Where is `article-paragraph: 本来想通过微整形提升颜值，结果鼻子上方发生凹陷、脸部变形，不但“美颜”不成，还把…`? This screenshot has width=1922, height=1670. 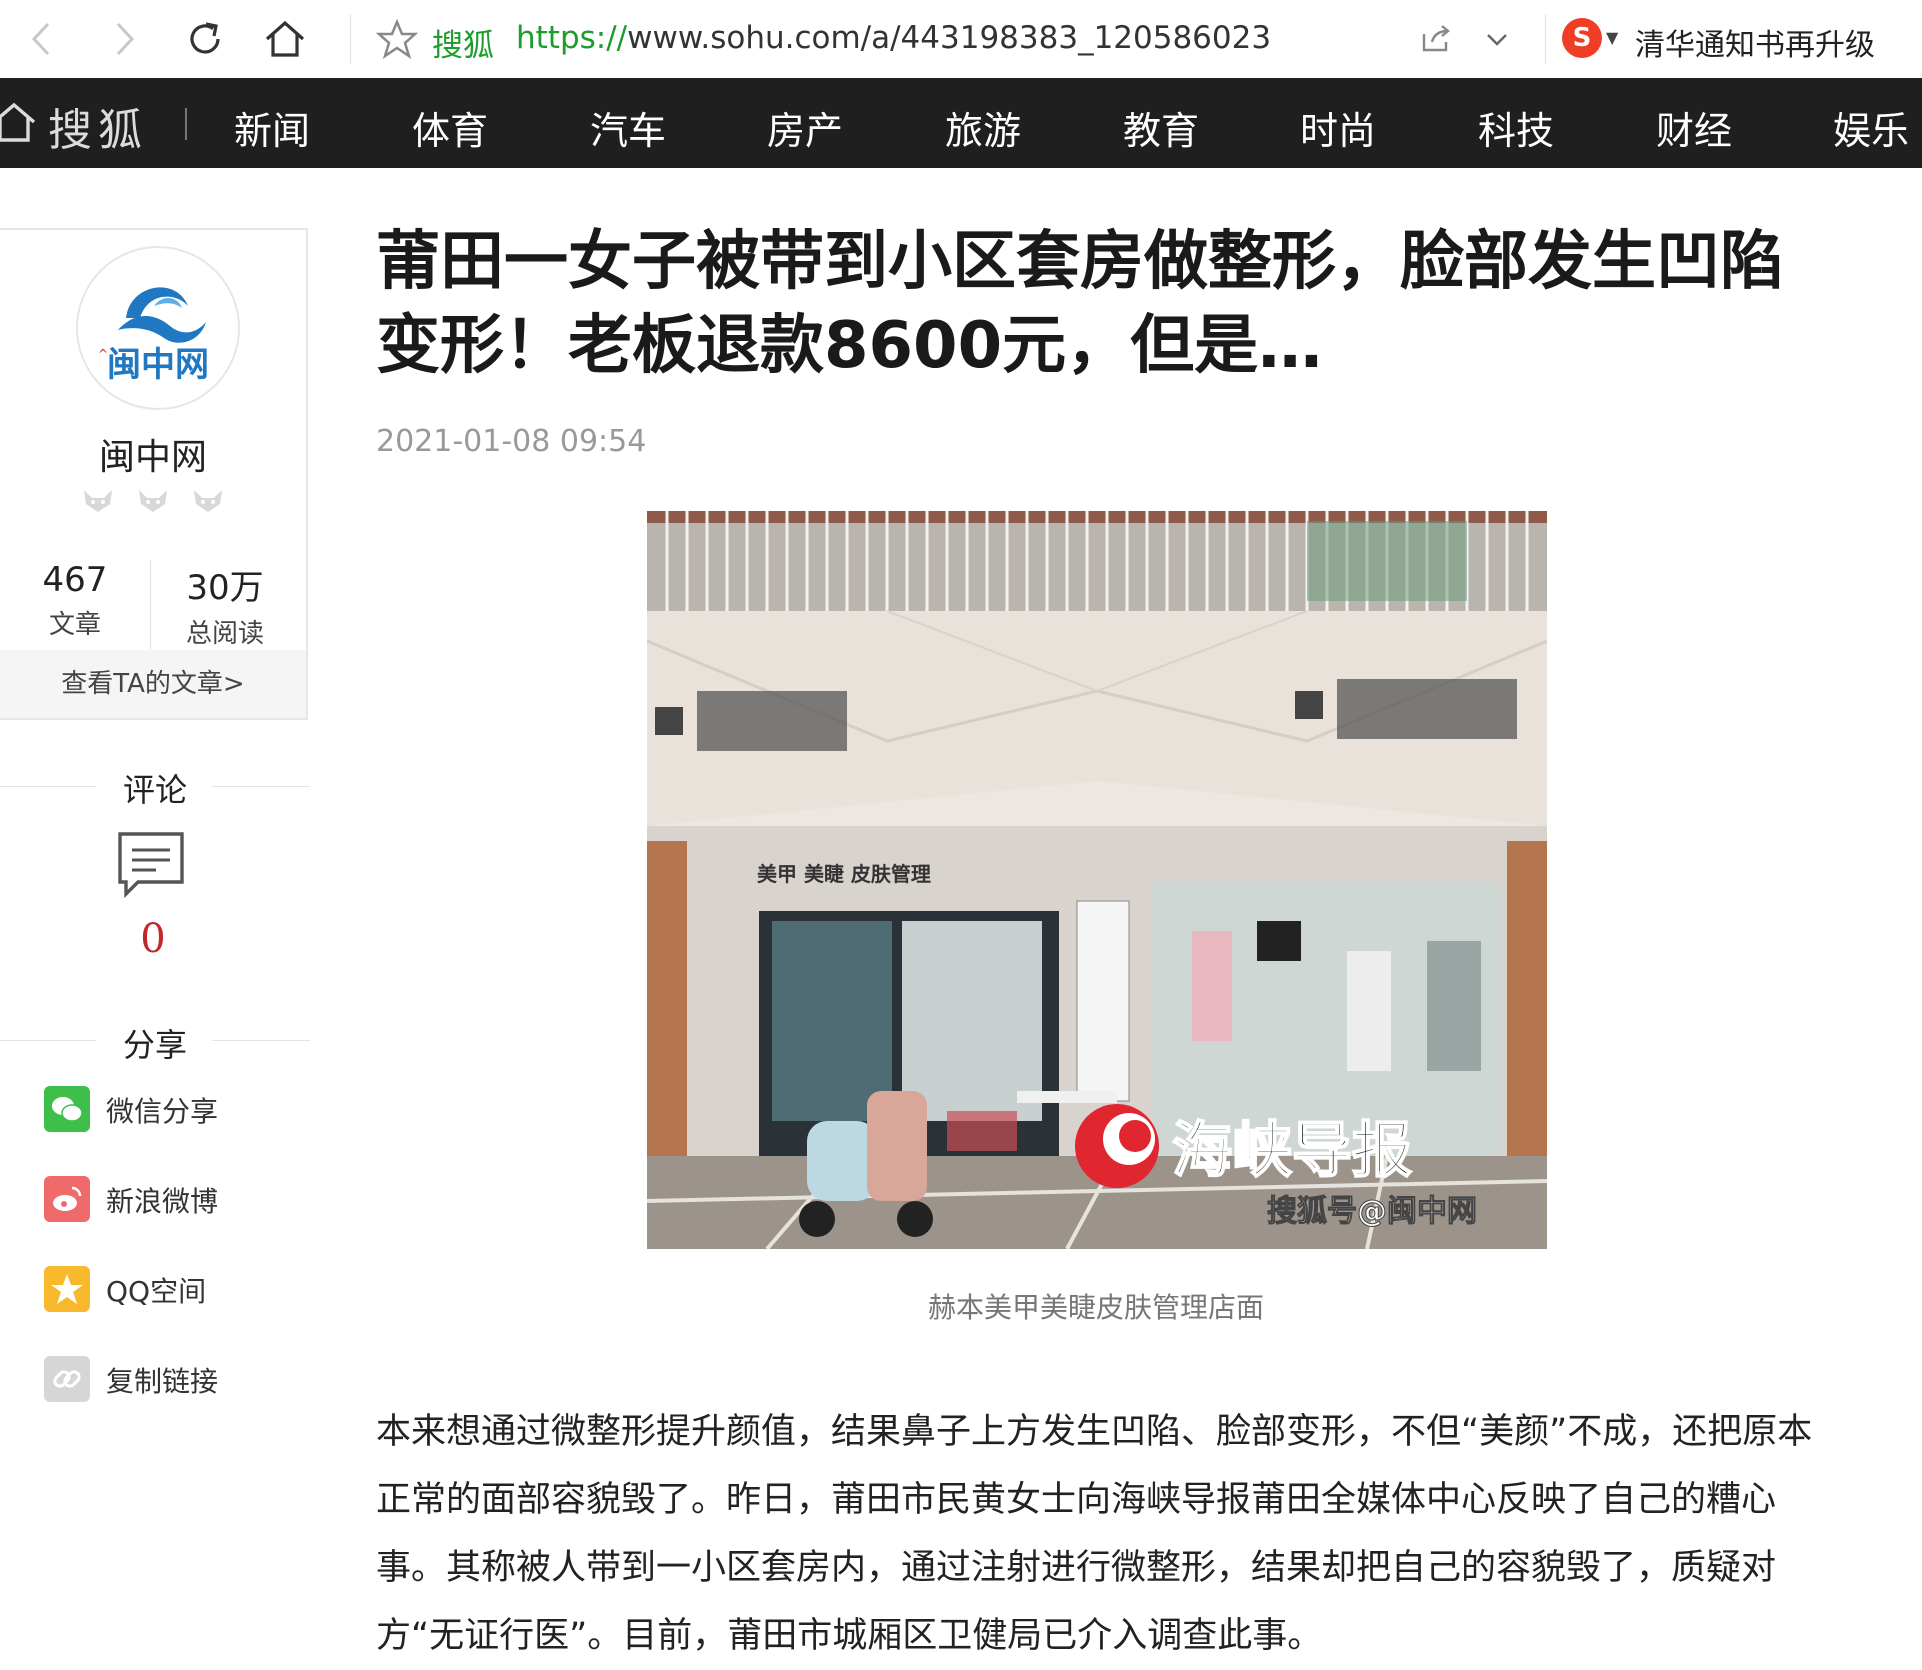 article-paragraph: 本来想通过微整形提升颜值，结果鼻子上方发生凹陷、脸部变形，不但“美颜”不成，还把… is located at coordinates (1094, 1534).